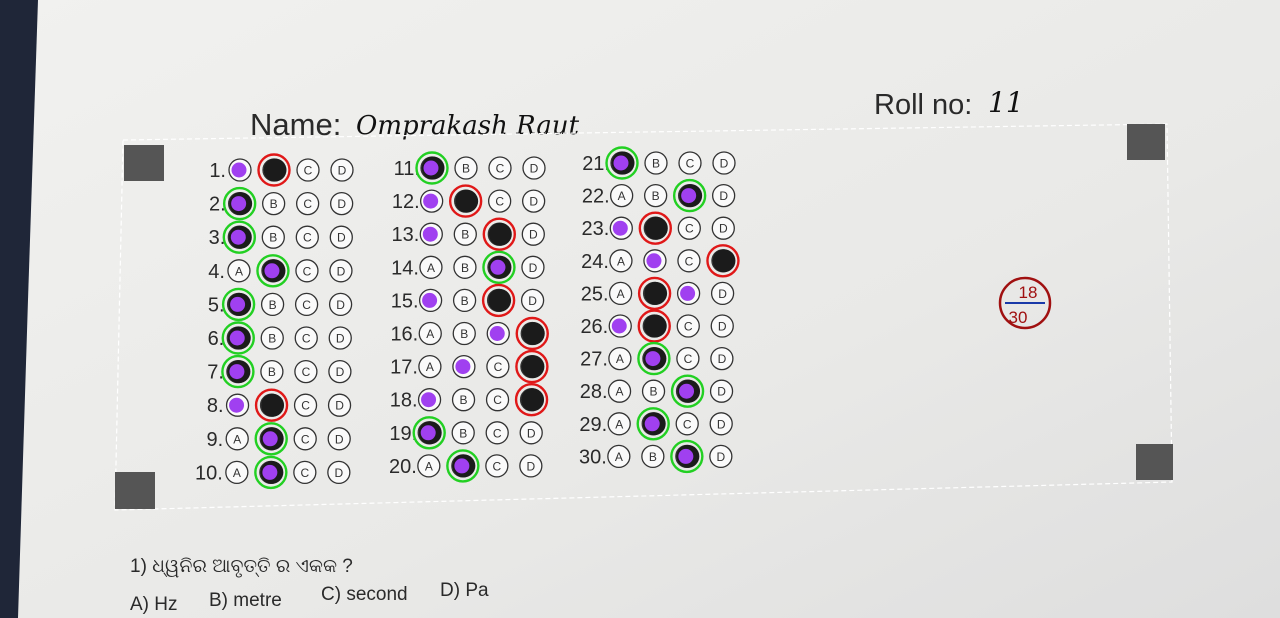  What do you see at coordinates (1025, 303) in the screenshot?
I see `score-badge: 18 30` at bounding box center [1025, 303].